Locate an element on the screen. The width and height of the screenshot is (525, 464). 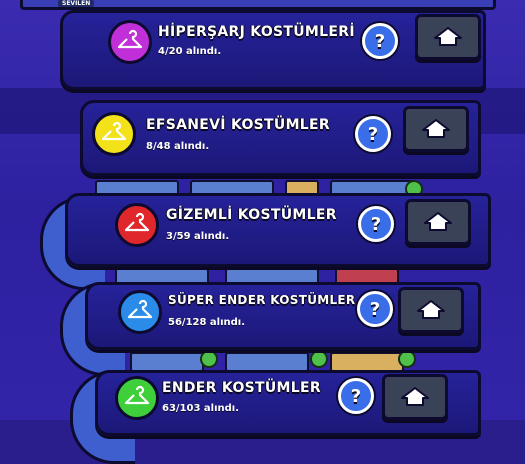
category-title: GİZEMLİ KOSTÜMLER is located at coordinates (251, 215).